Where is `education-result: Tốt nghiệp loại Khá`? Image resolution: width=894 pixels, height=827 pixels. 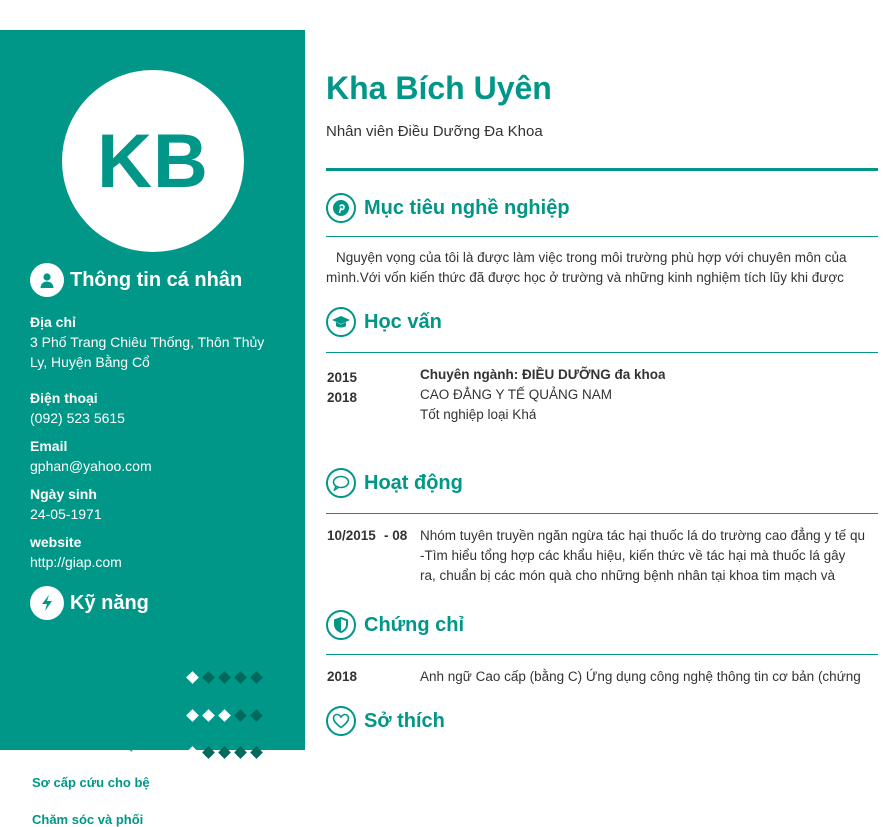
education-result: Tốt nghiệp loại Khá is located at coordinates (478, 414).